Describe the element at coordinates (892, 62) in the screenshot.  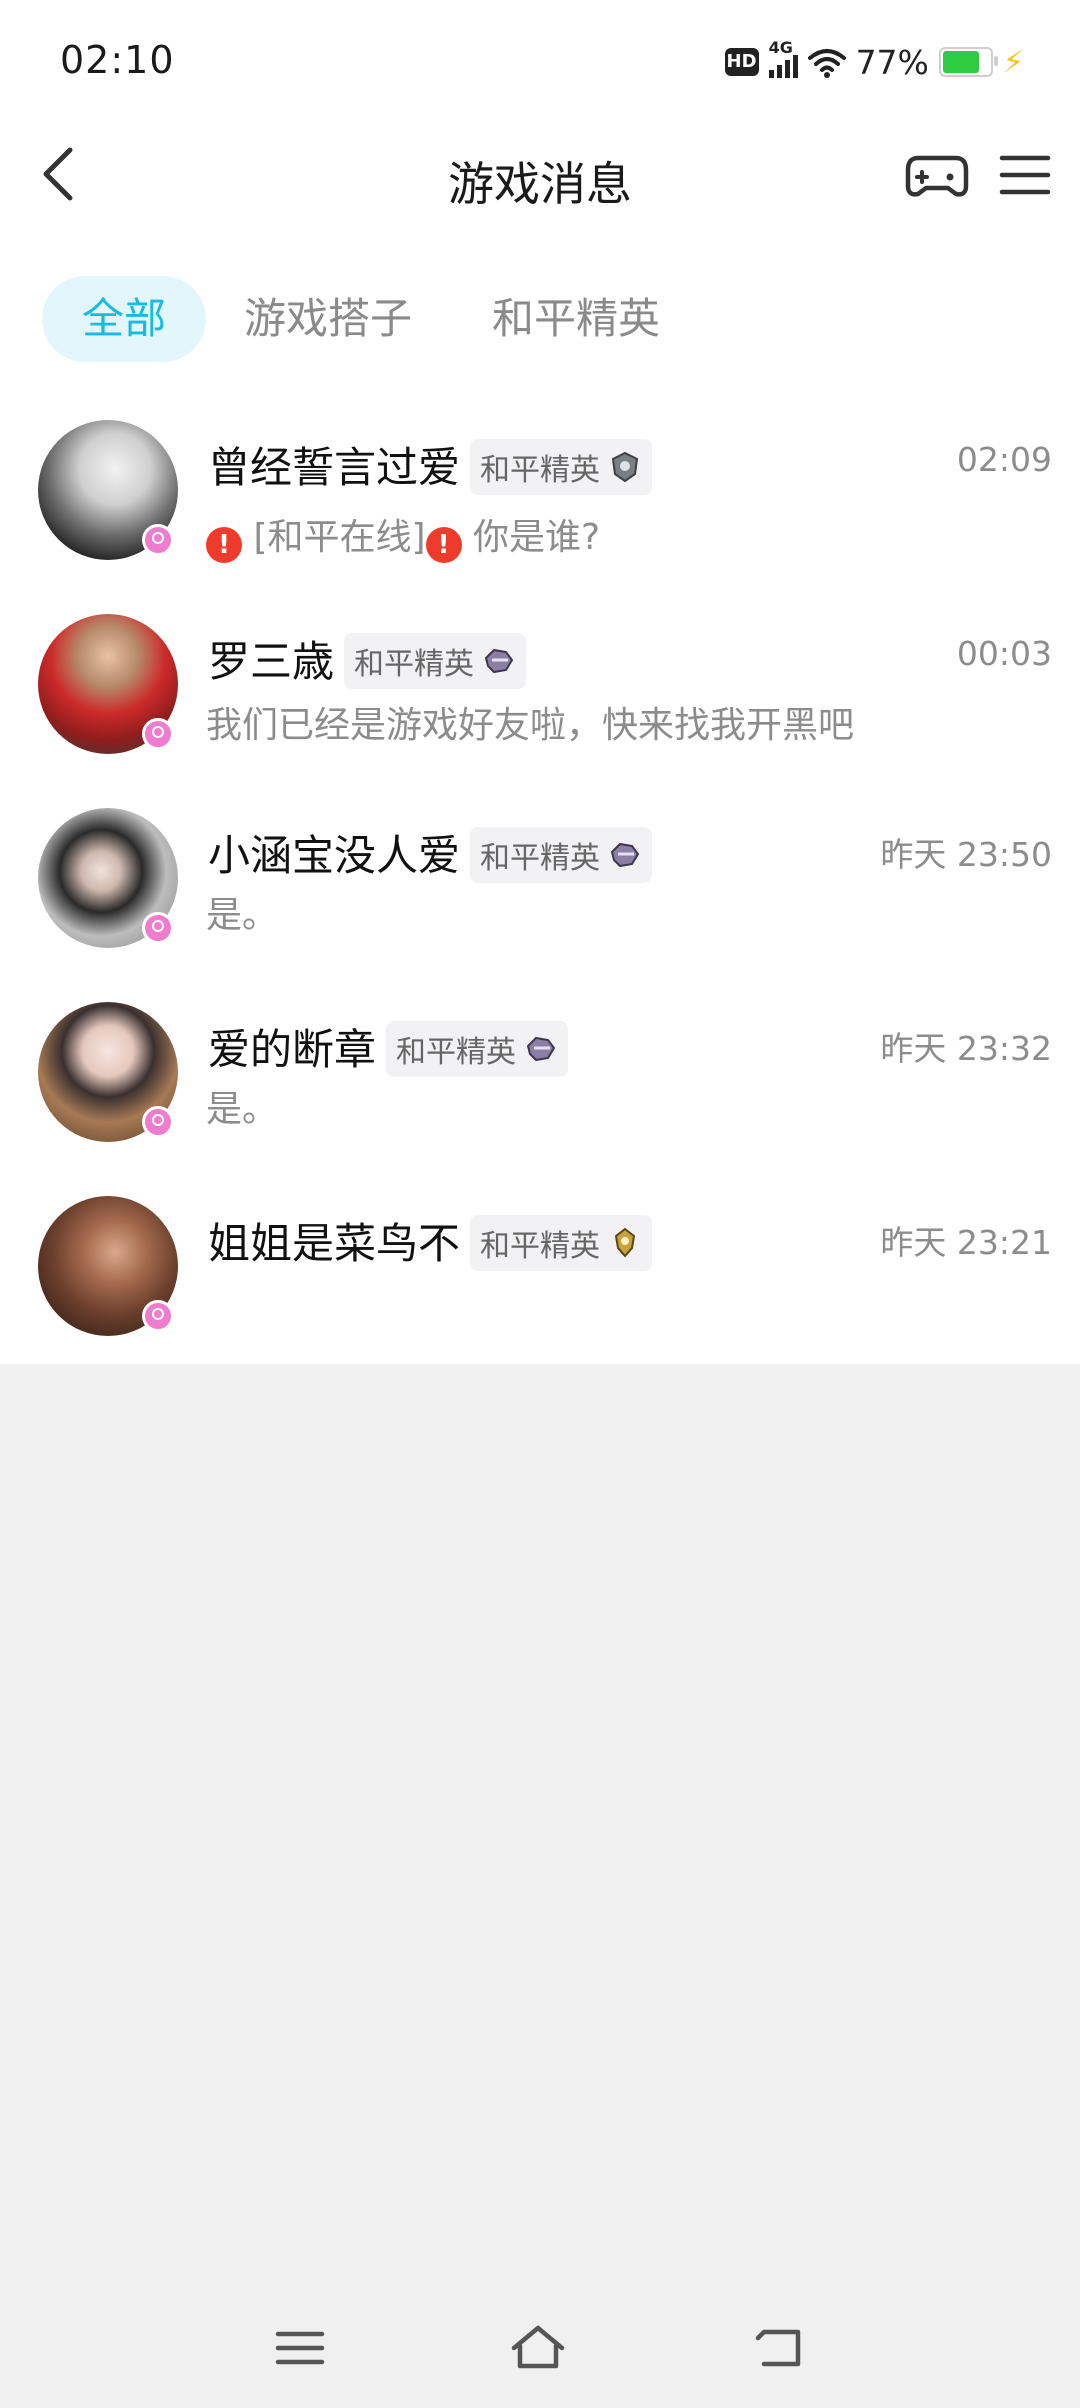
I see `battery-percent: 77%` at that location.